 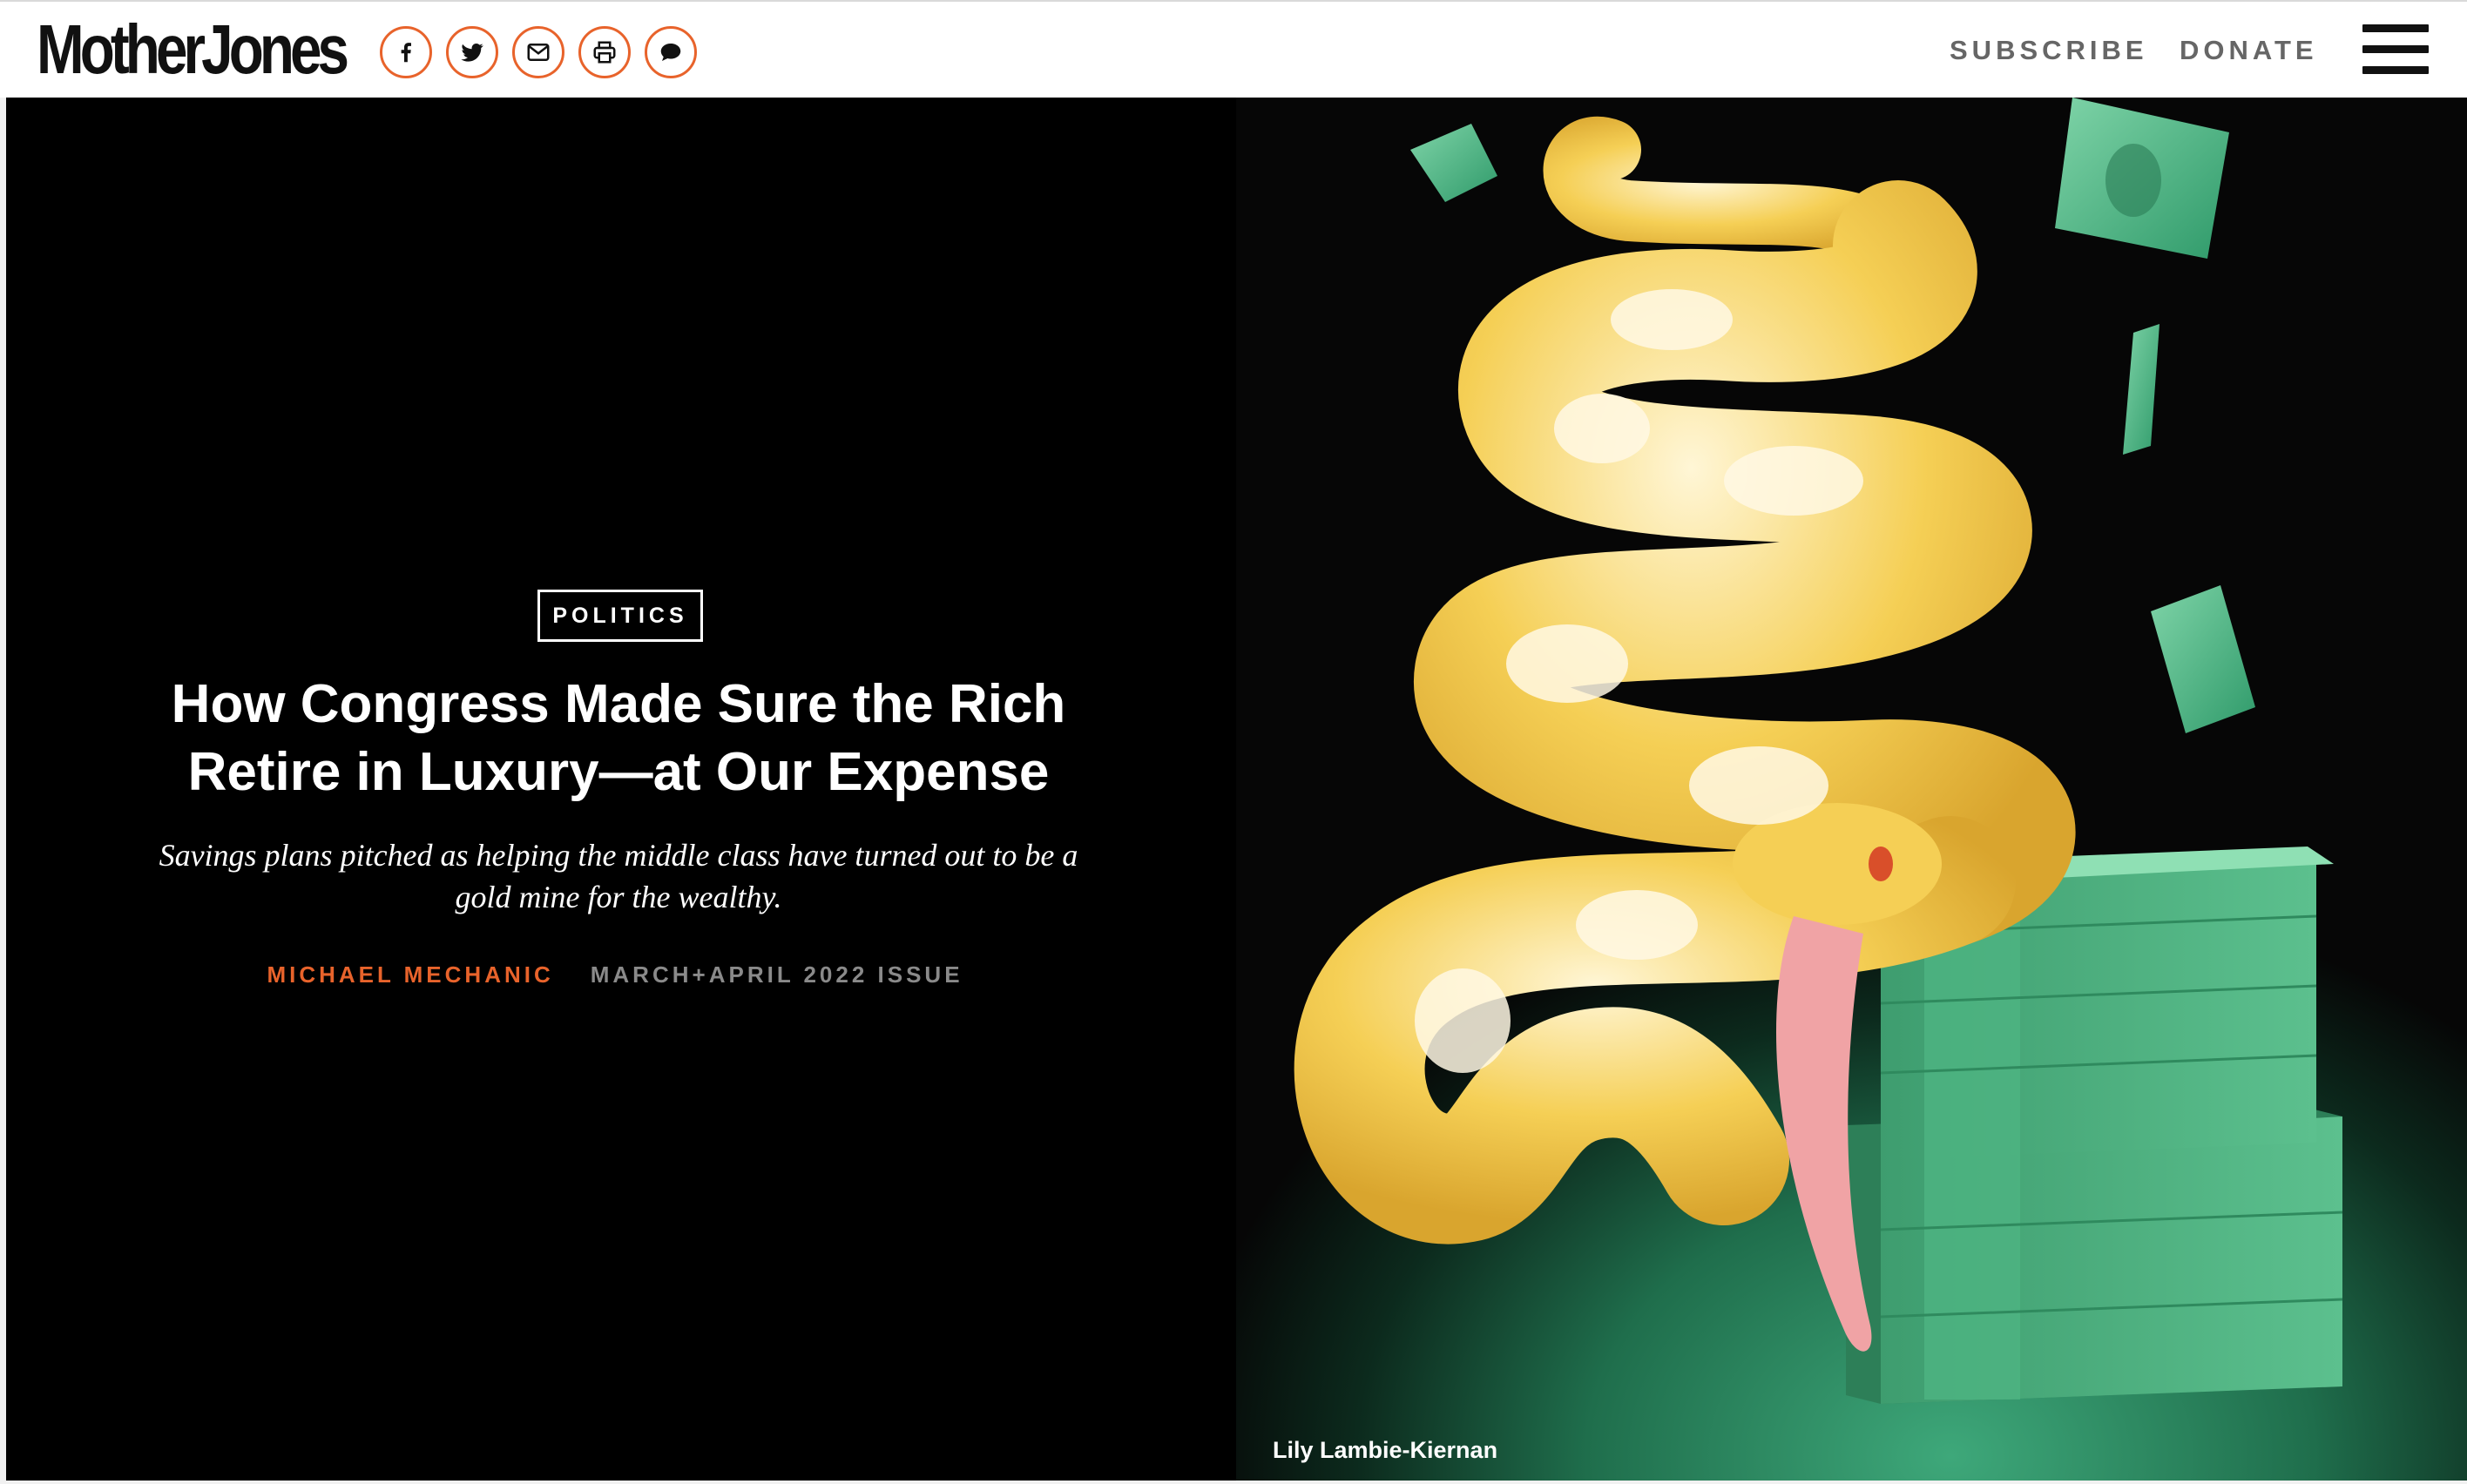 I want to click on share-toolbar, so click(x=538, y=52).